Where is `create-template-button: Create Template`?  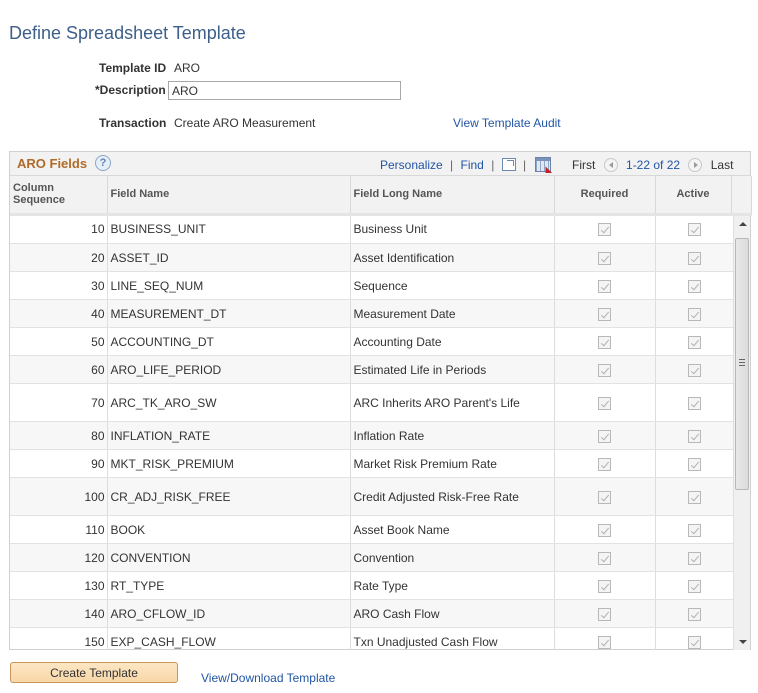 create-template-button: Create Template is located at coordinates (94, 672).